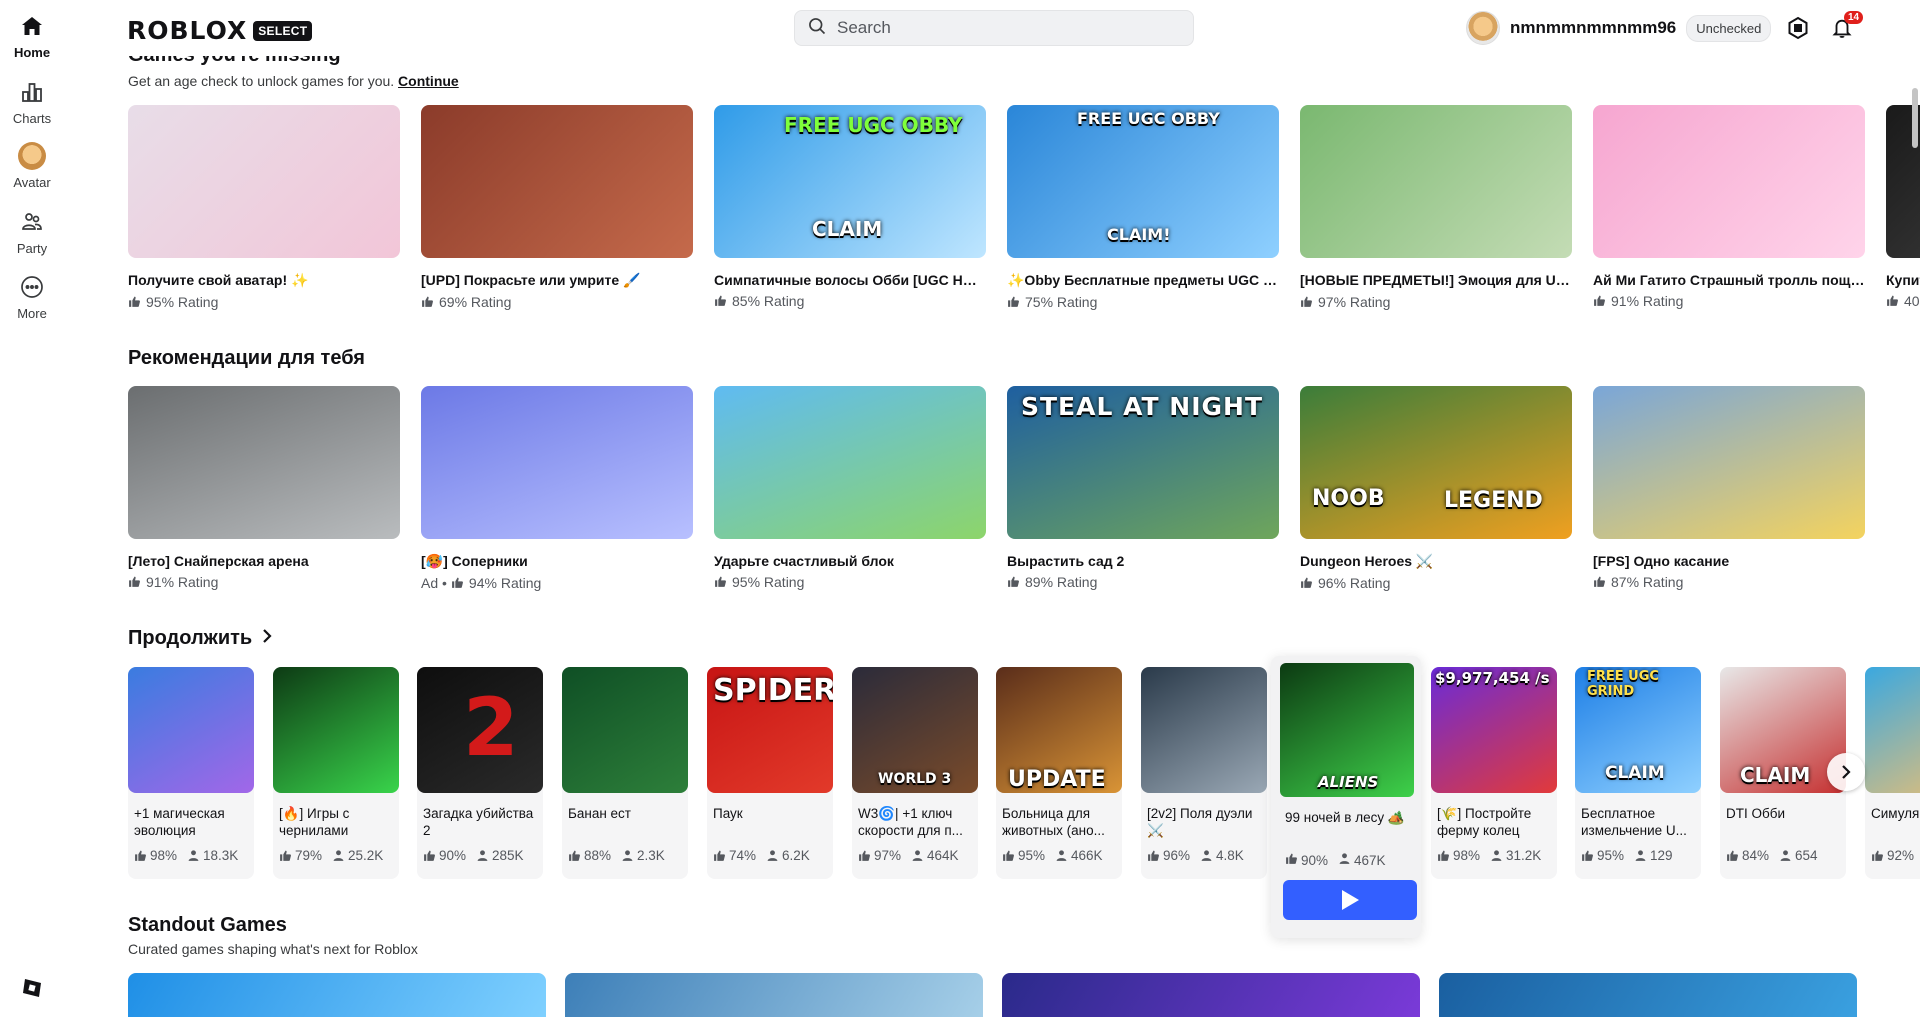 Image resolution: width=1920 pixels, height=1017 pixels. Describe the element at coordinates (1798, 28) in the screenshot. I see `robux-icon` at that location.